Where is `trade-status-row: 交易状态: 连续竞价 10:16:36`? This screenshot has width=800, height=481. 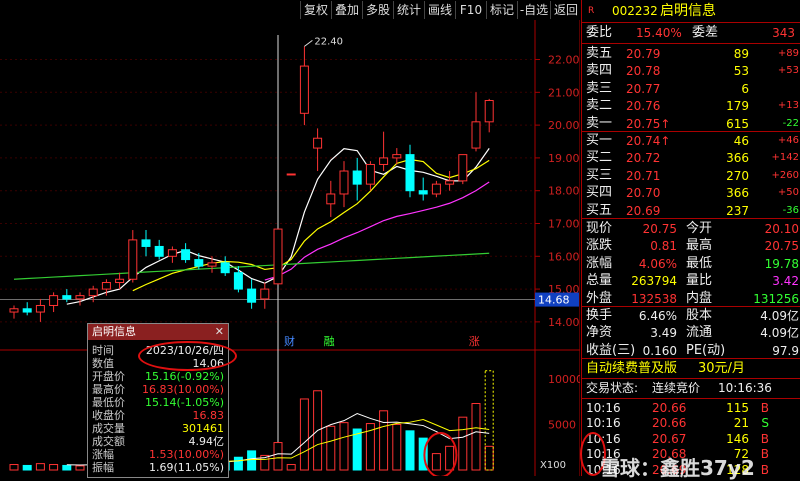
trade-status-row: 交易状态: 连续竞价 10:16:36 is located at coordinates (691, 388).